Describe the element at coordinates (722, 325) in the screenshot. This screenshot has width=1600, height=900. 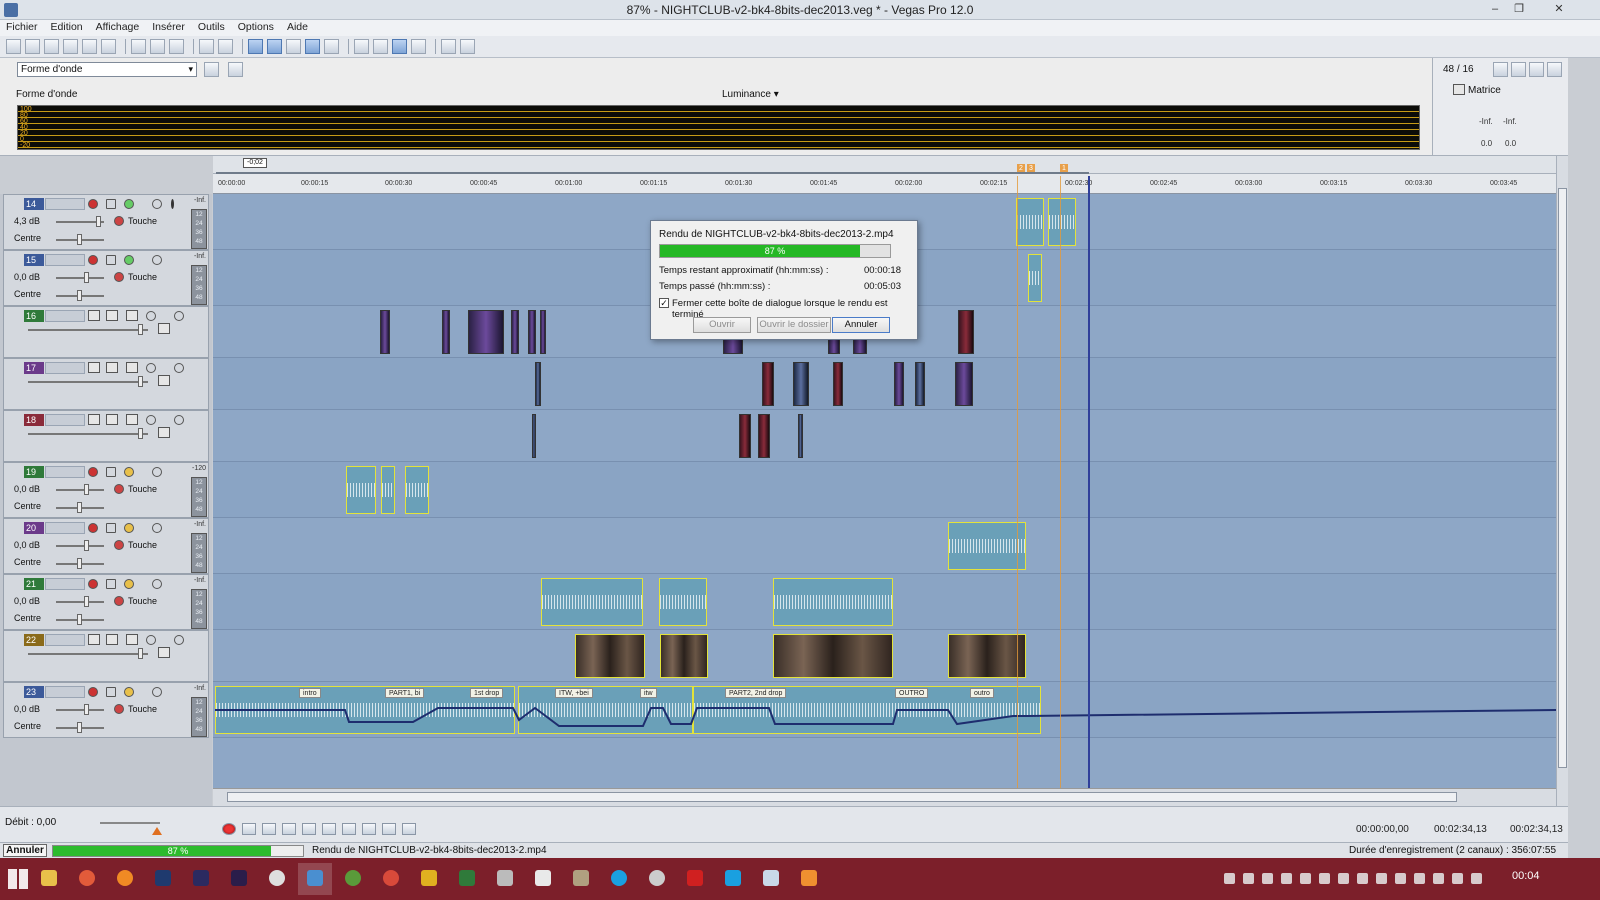
I see `open-button: Ouvrir` at that location.